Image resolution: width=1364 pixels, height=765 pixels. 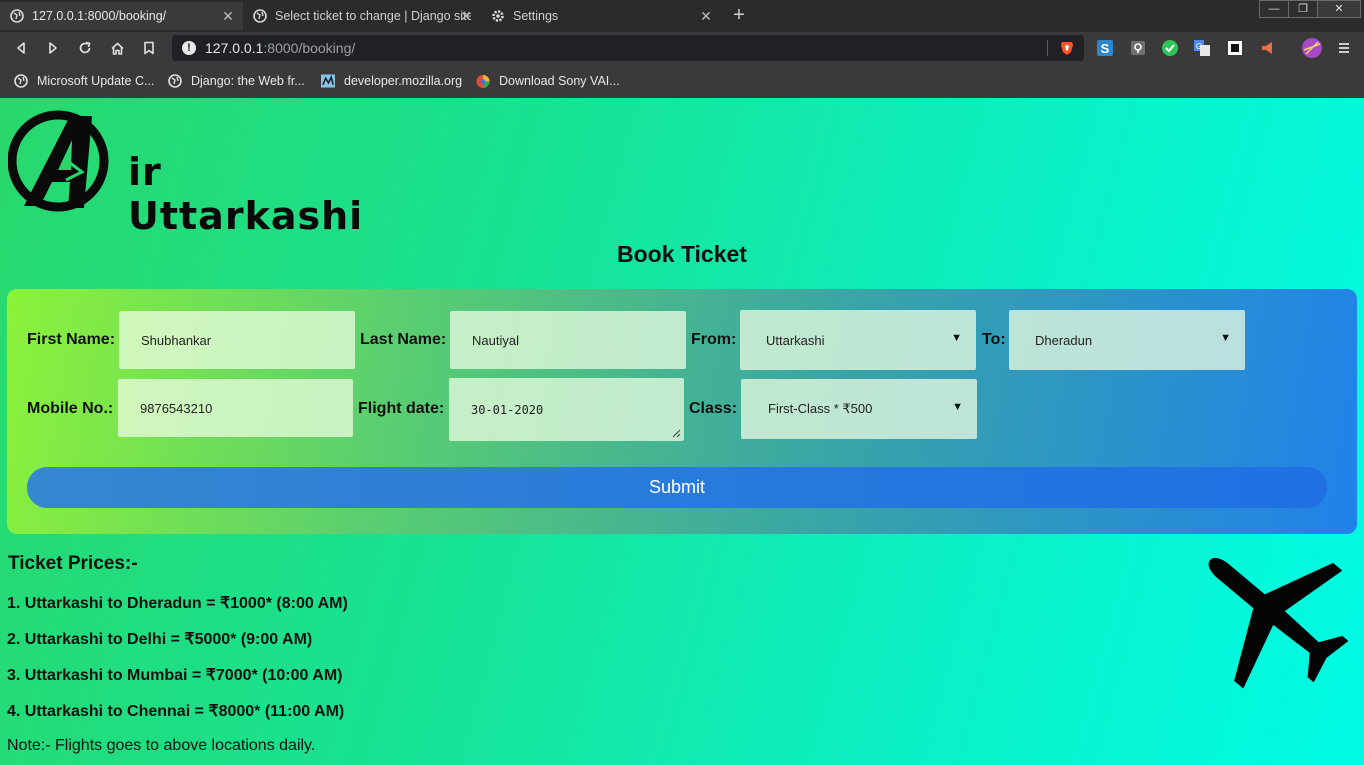 I want to click on first-name-field: Shubhankar, so click(x=237, y=340).